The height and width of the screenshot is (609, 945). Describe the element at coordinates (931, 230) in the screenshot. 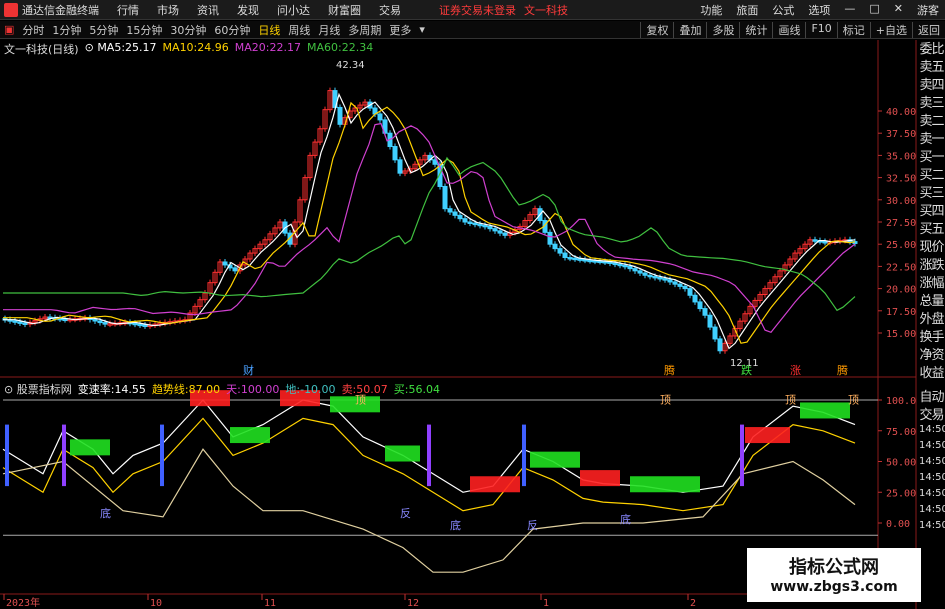

I see `side-item: 买五` at that location.